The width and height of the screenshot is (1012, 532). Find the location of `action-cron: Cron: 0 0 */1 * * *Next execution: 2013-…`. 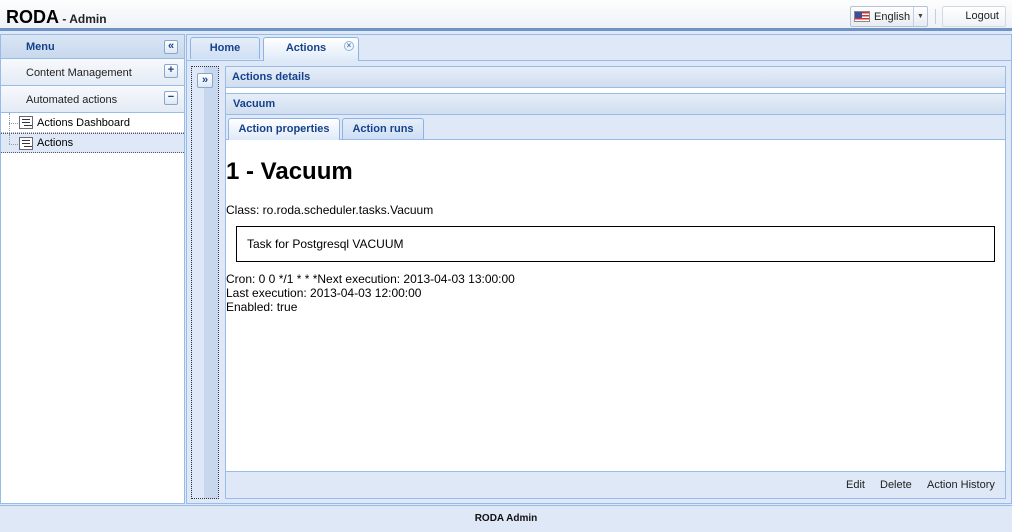

action-cron: Cron: 0 0 */1 * * *Next execution: 2013-… is located at coordinates (370, 279).